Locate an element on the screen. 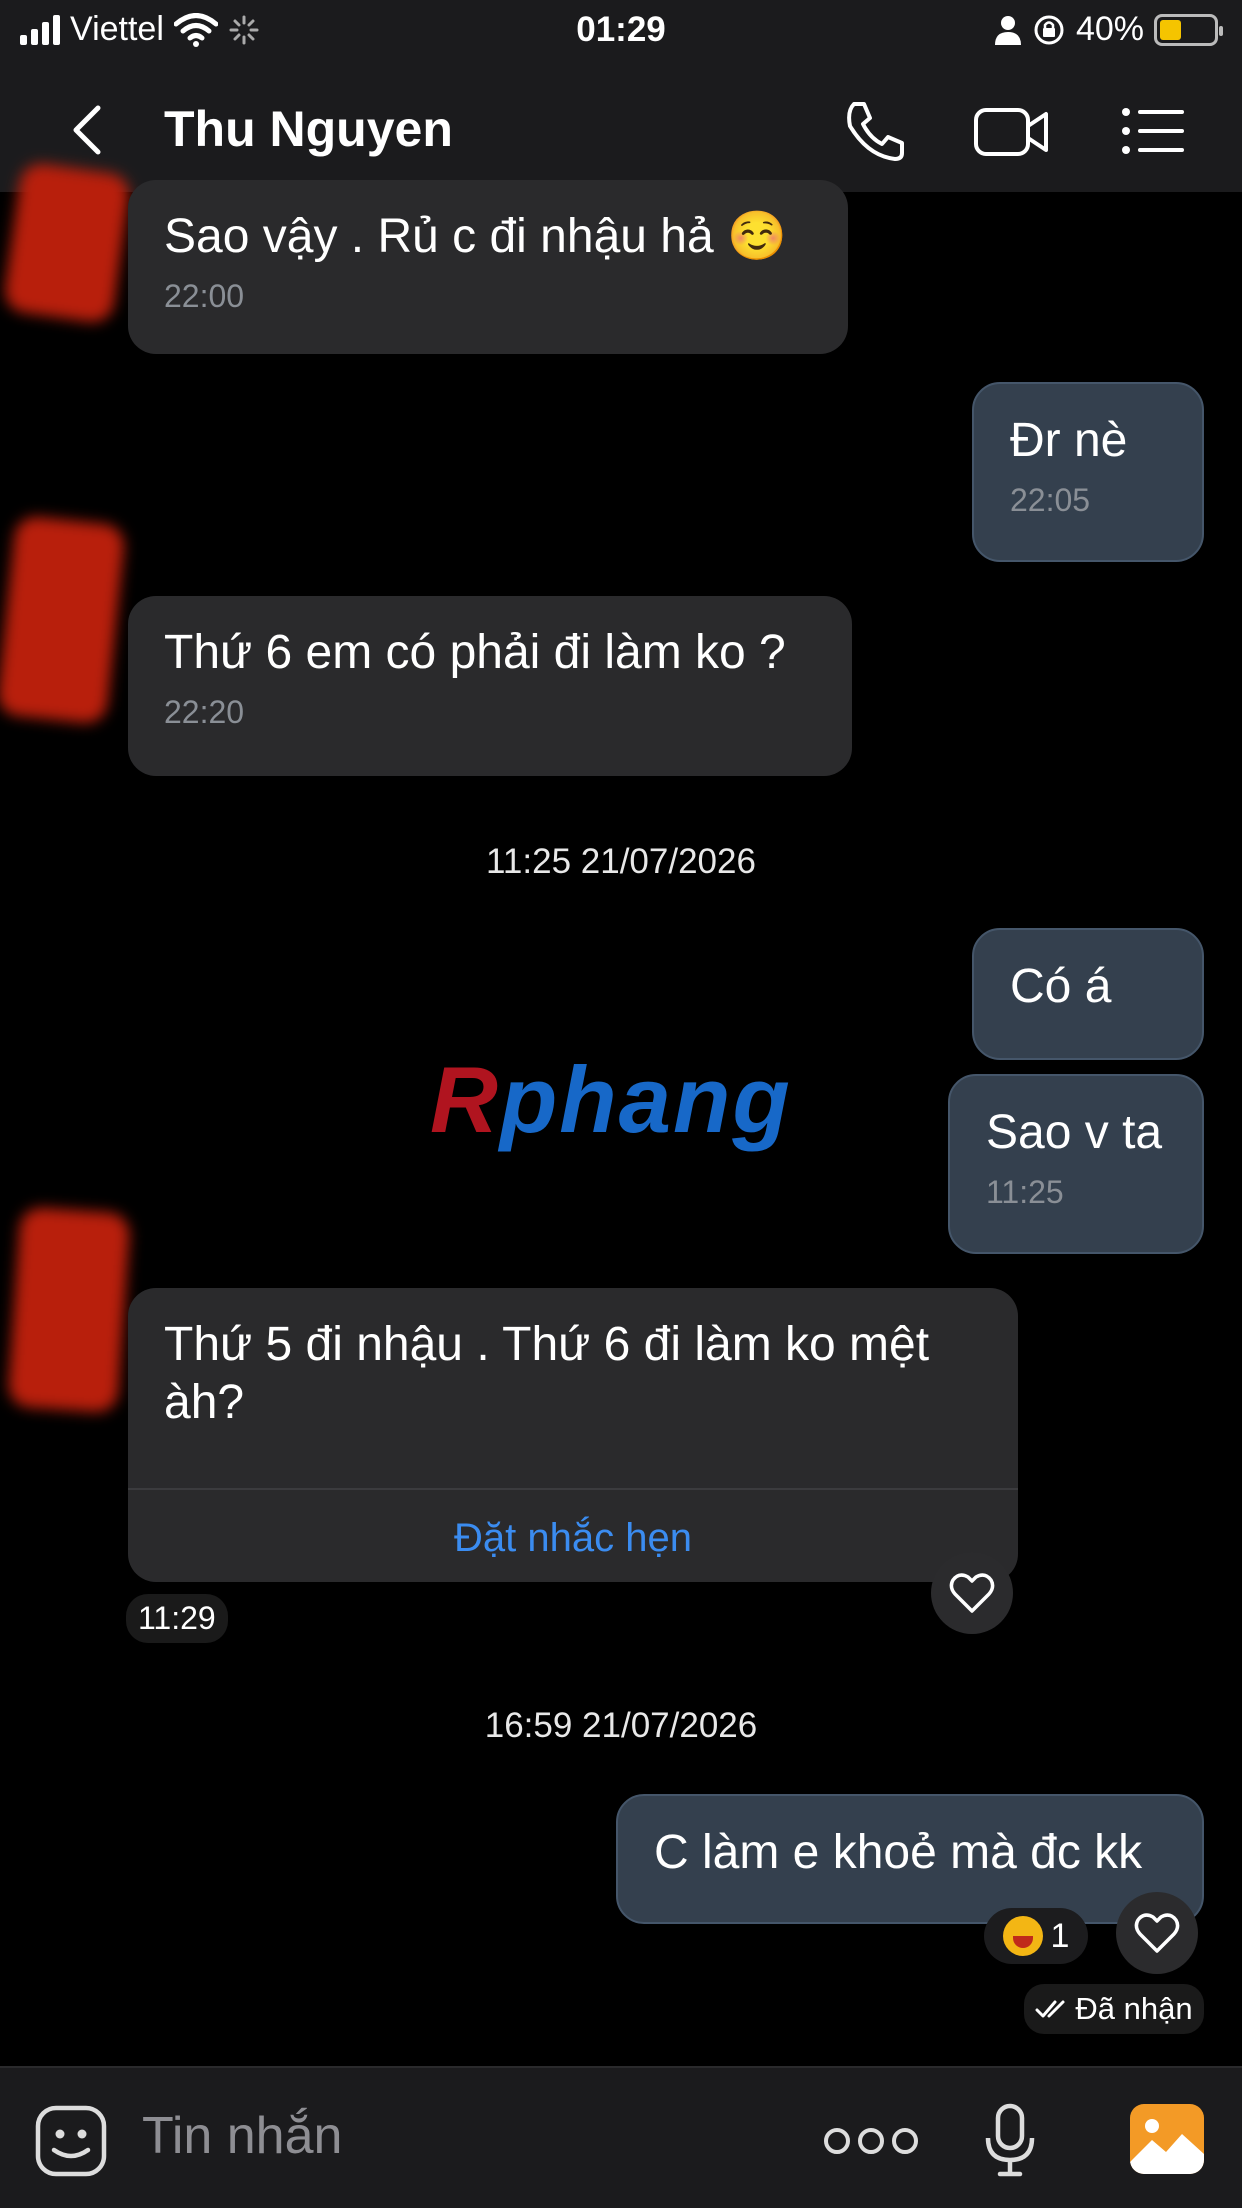 Image resolution: width=1242 pixels, height=2208 pixels. message-time: 22:05 is located at coordinates (1050, 500).